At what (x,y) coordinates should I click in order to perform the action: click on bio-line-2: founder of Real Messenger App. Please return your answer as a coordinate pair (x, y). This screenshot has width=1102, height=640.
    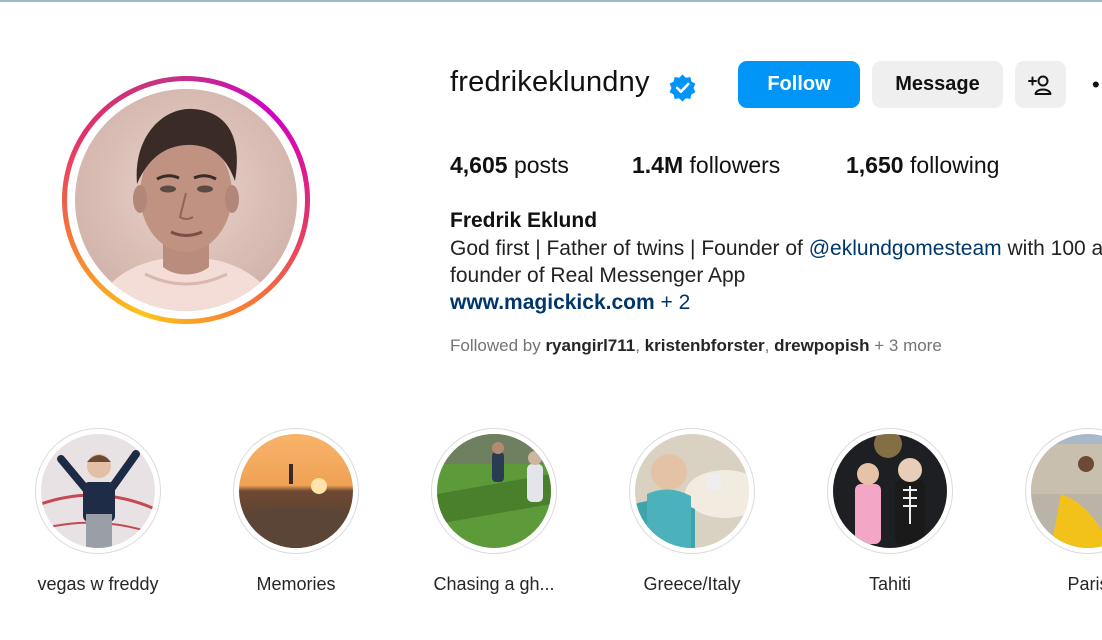
    Looking at the image, I should click on (598, 275).